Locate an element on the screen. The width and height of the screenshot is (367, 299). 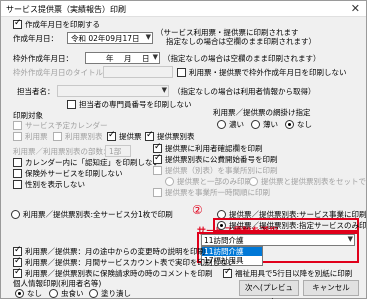
service-calendar-checkbox is located at coordinates (17, 125).